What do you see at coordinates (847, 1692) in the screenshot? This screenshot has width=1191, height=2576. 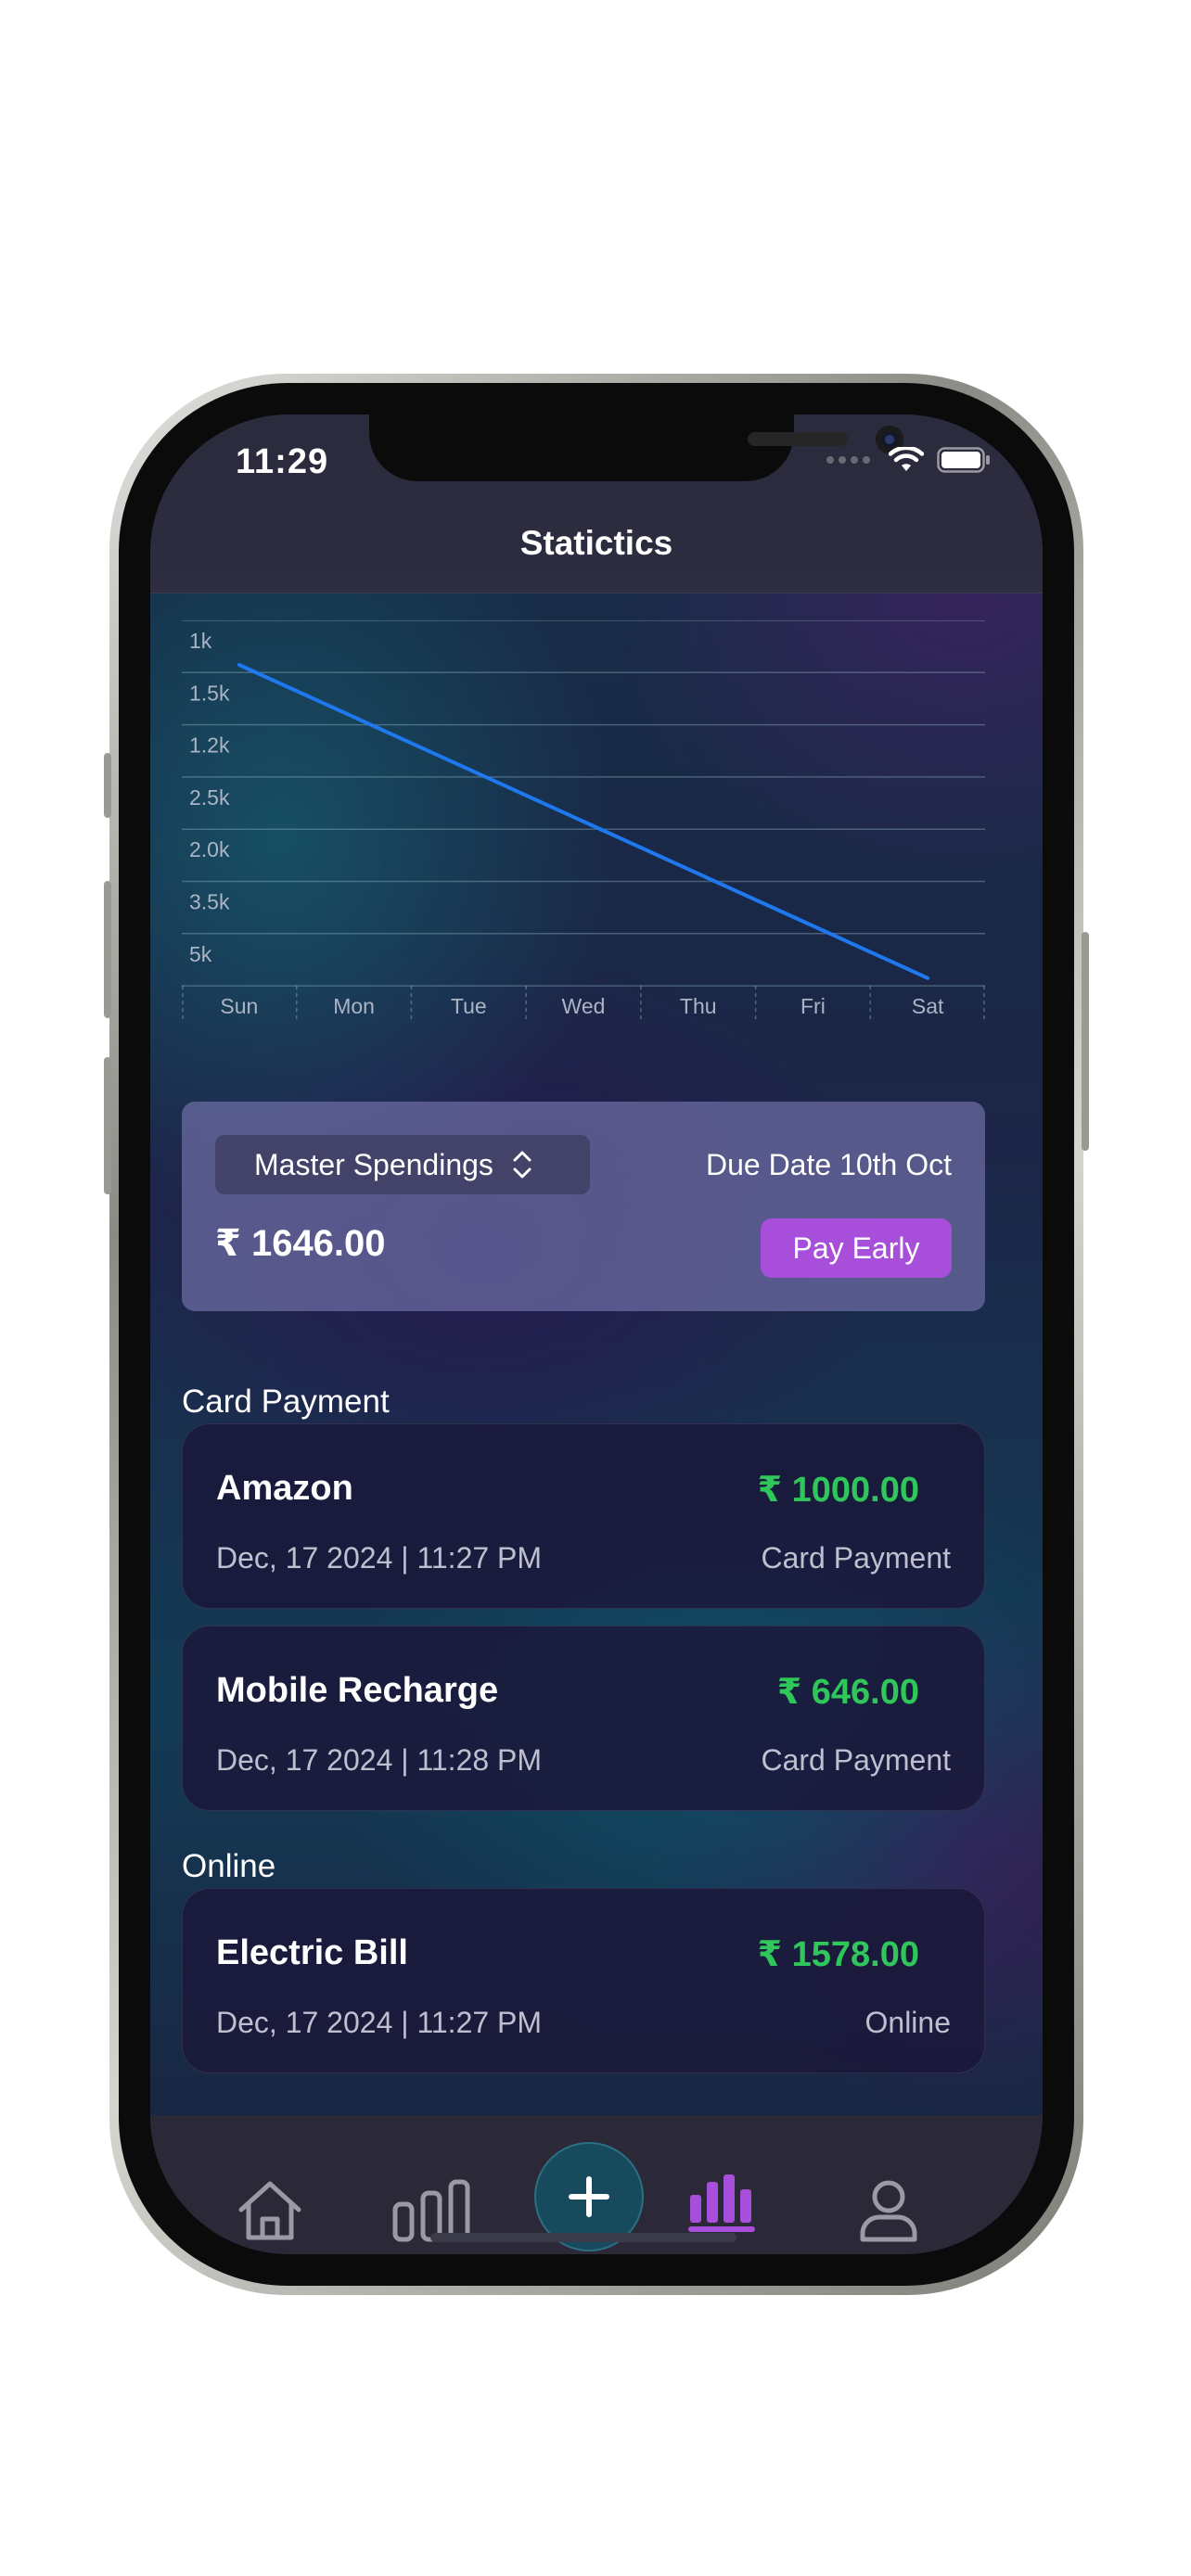 I see `transaction-amount: ₹ 646.00` at bounding box center [847, 1692].